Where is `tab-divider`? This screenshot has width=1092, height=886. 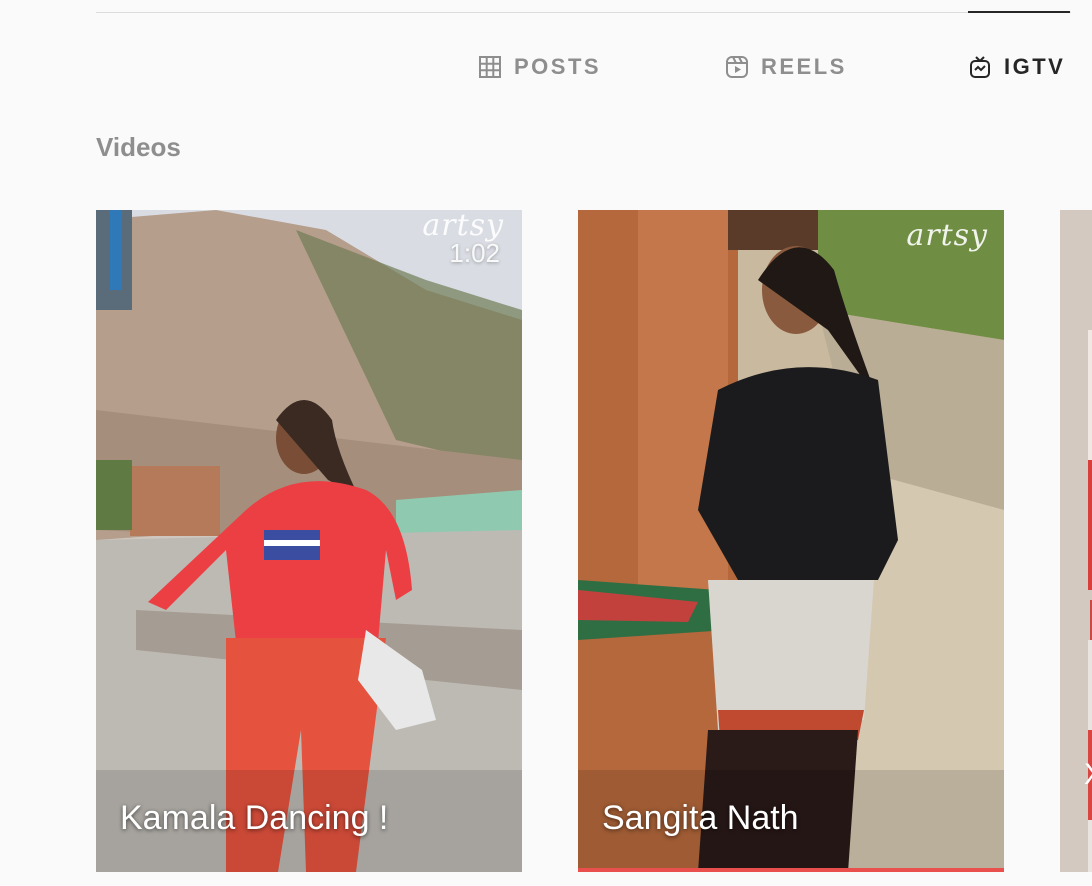
tab-divider is located at coordinates (583, 12).